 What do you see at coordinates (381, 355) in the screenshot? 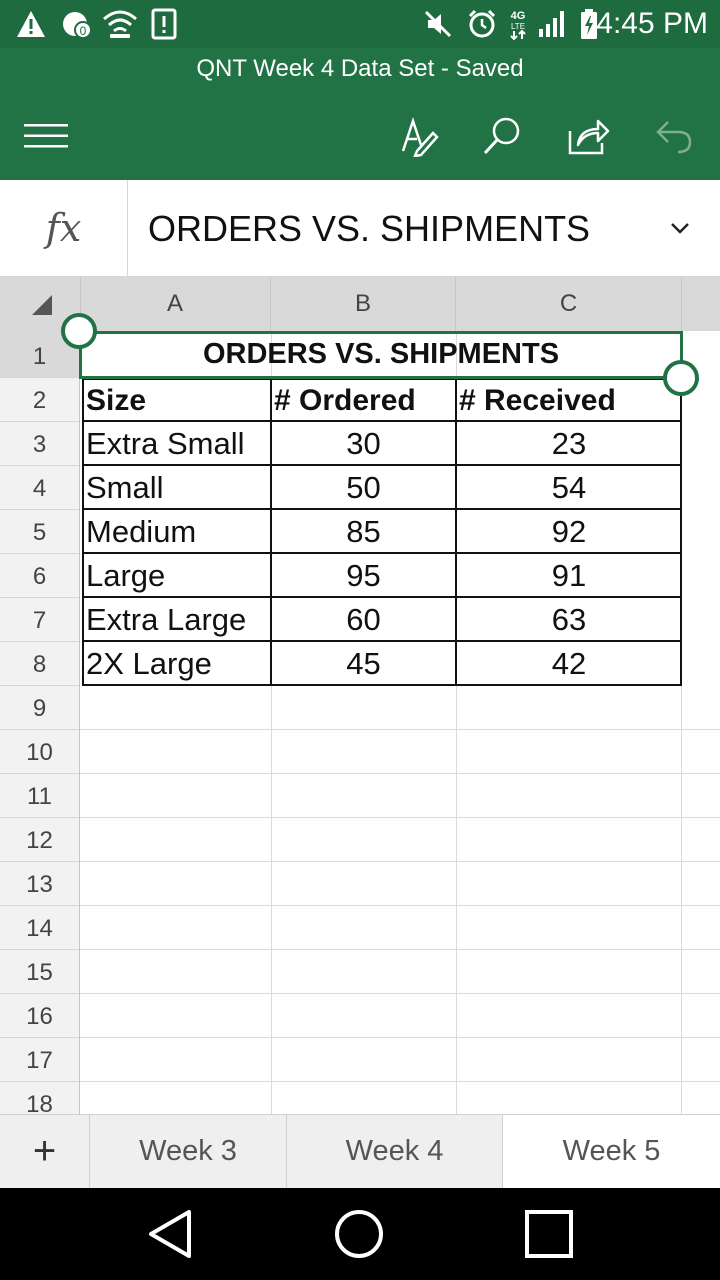
I see `cell-selection` at bounding box center [381, 355].